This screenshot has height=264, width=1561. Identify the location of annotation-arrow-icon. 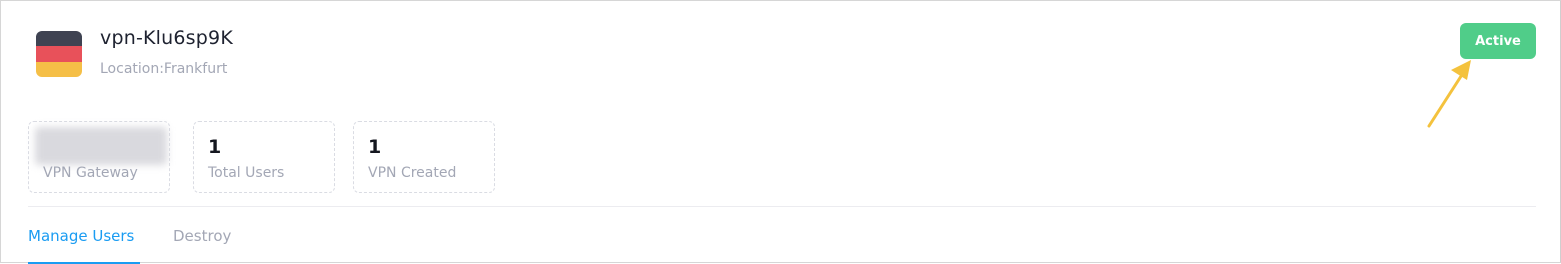
(1449, 94).